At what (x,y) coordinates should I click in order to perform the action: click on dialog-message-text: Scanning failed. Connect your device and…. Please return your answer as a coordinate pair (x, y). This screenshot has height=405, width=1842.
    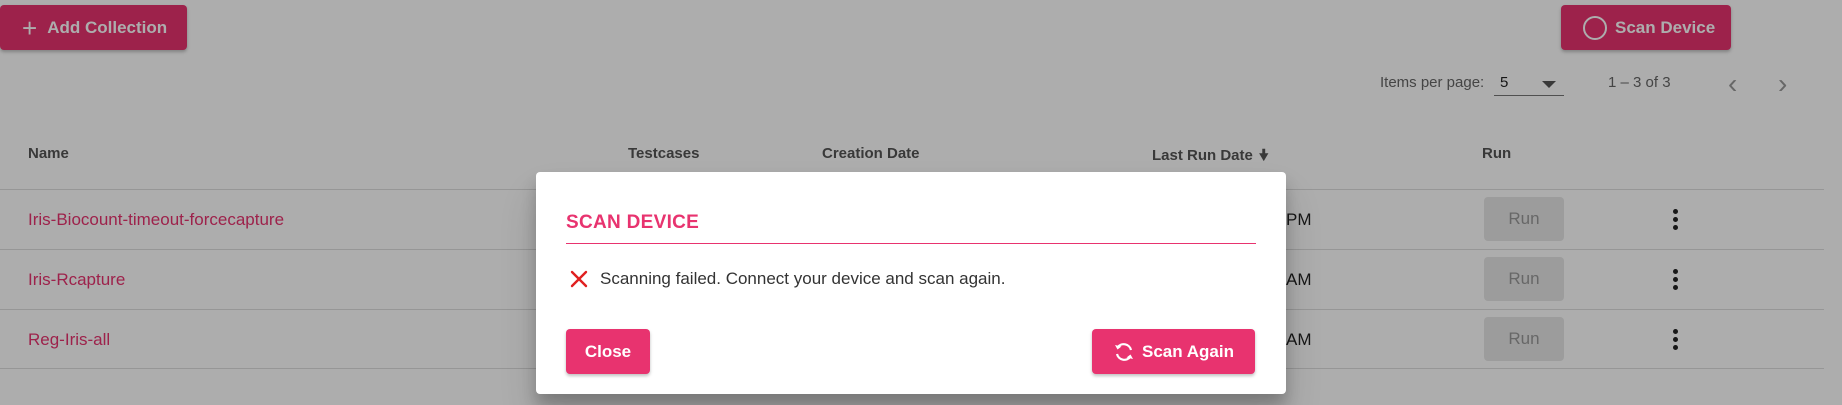
    Looking at the image, I should click on (803, 278).